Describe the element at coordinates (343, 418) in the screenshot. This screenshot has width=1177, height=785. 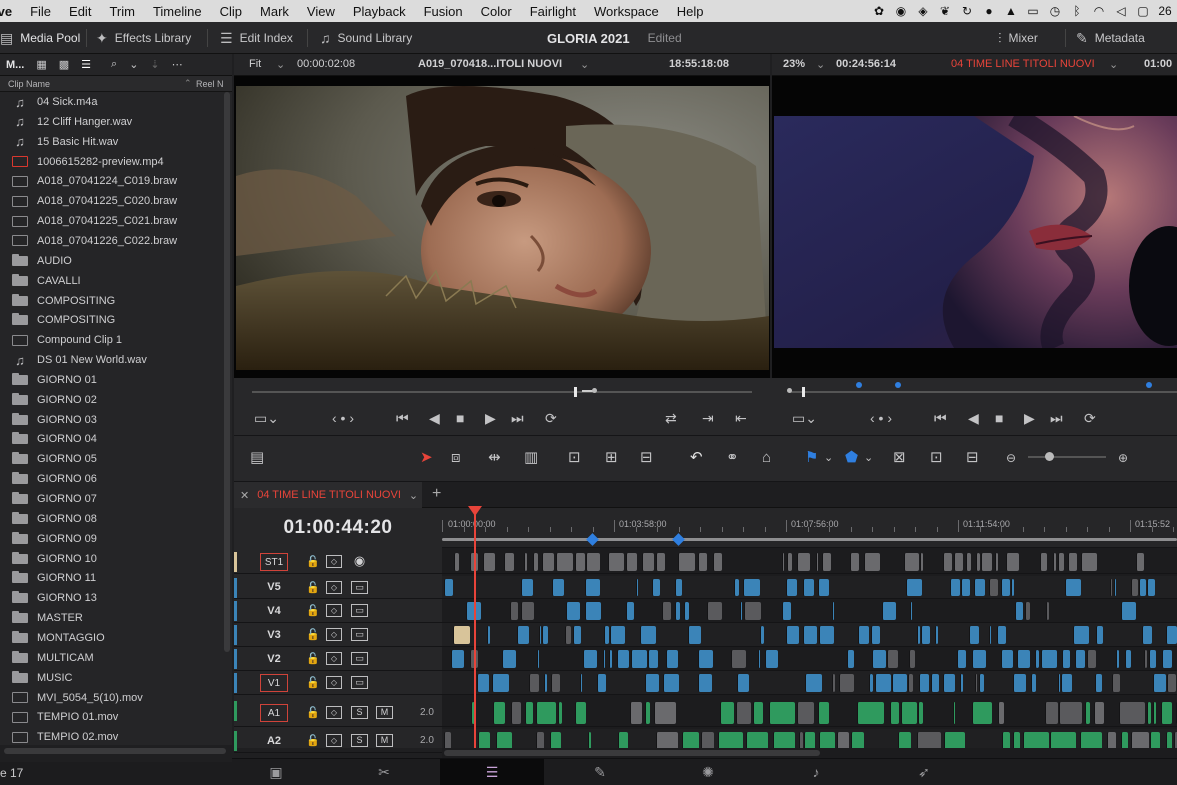
I see `jog-icon: ‹ • ›` at that location.